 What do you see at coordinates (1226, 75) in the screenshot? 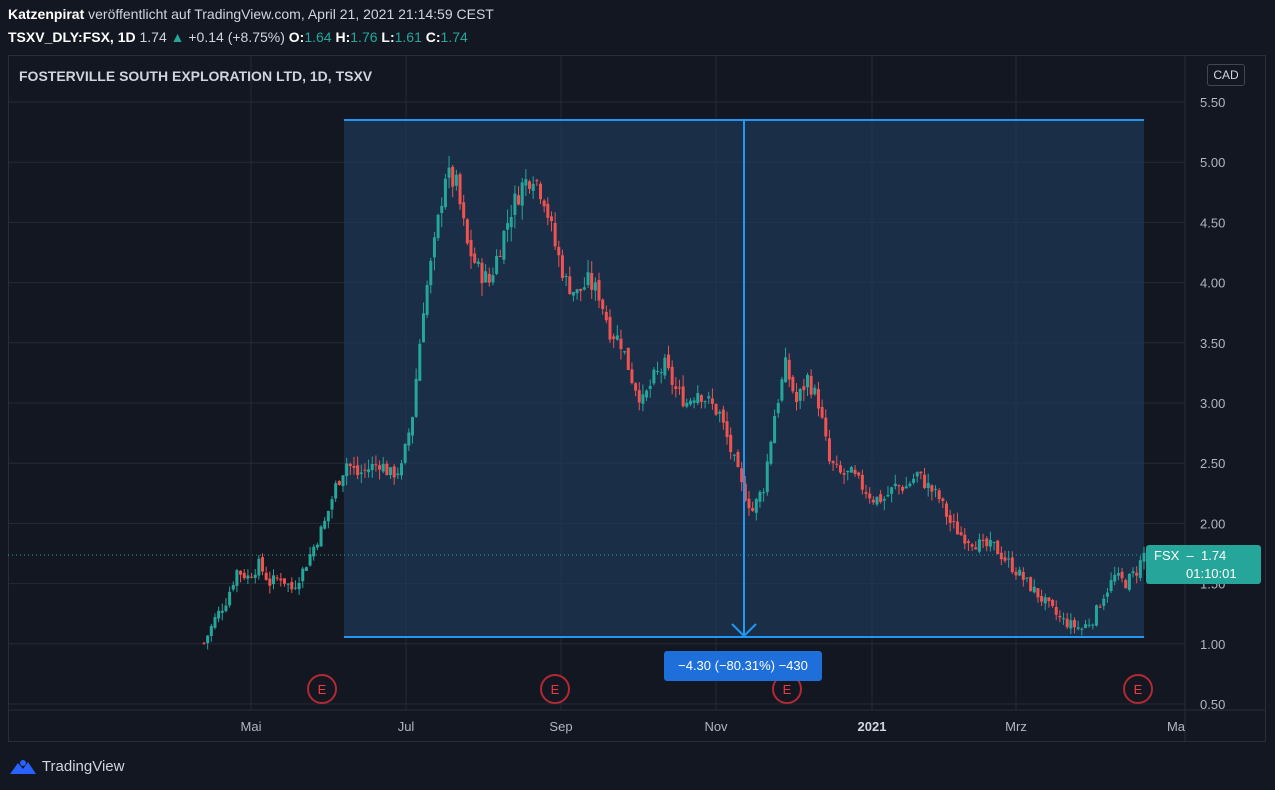
I see `currency-button: CAD` at bounding box center [1226, 75].